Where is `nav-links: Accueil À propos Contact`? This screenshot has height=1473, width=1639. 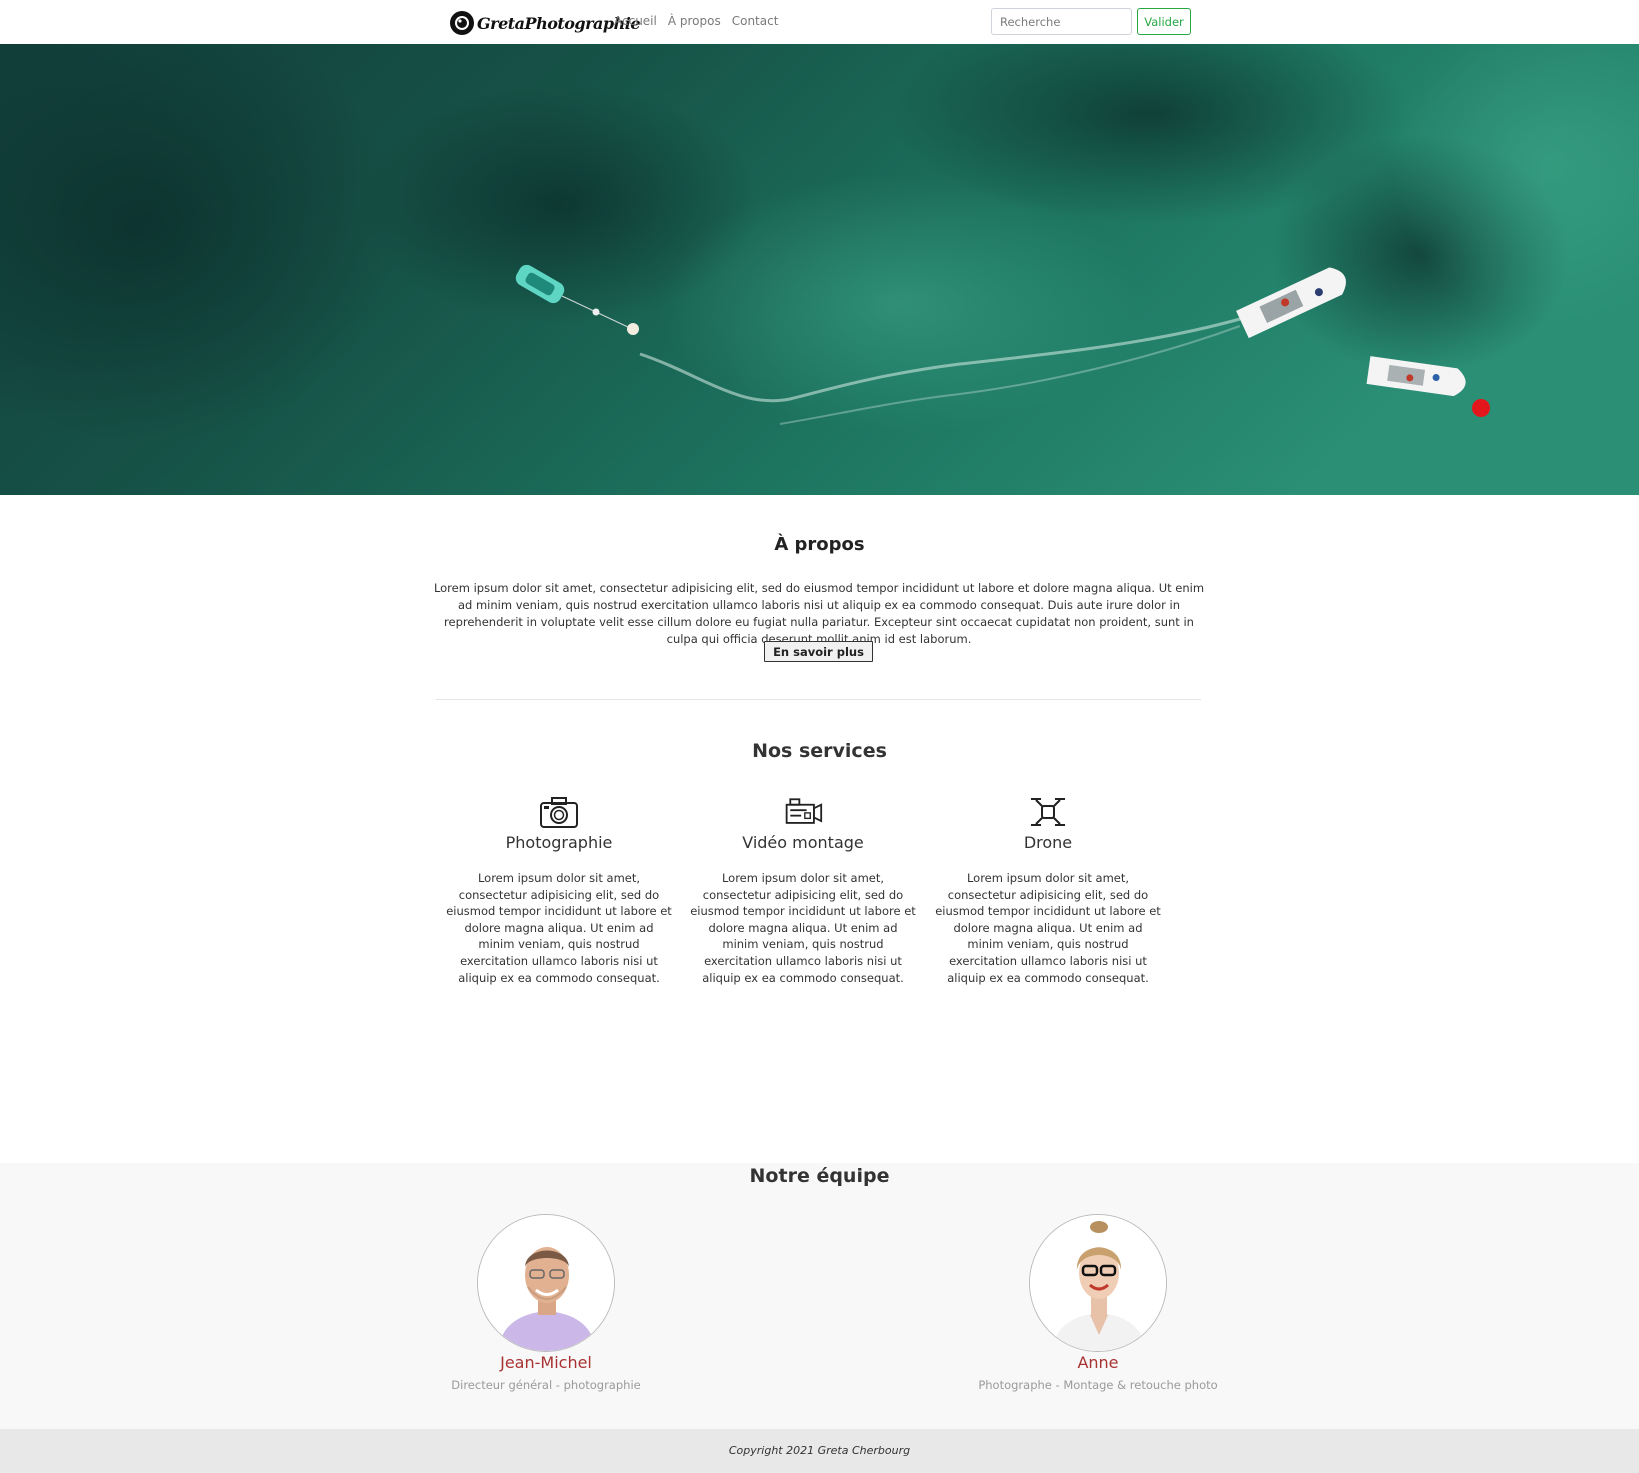
nav-links: Accueil À propos Contact is located at coordinates (696, 21).